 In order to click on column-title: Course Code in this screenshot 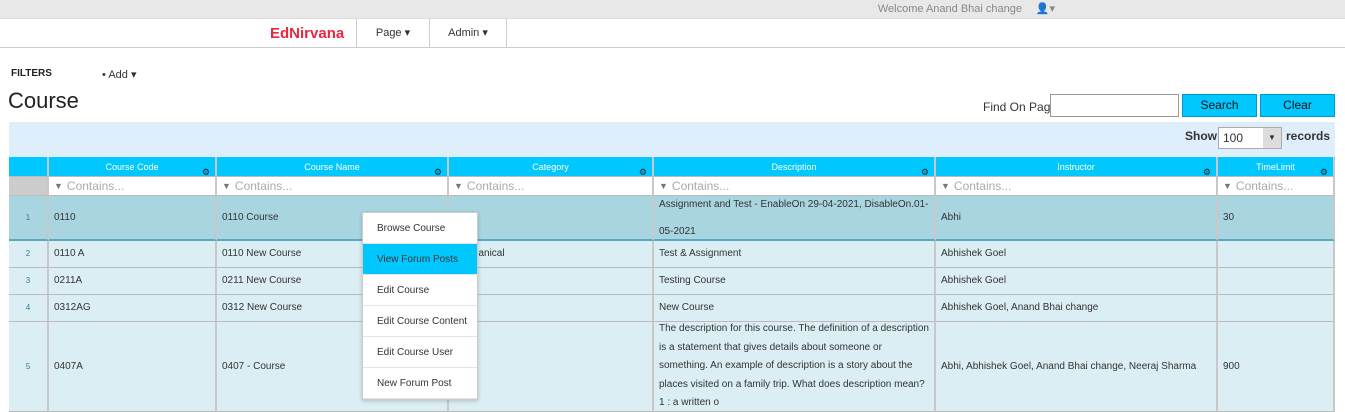, I will do `click(132, 166)`.